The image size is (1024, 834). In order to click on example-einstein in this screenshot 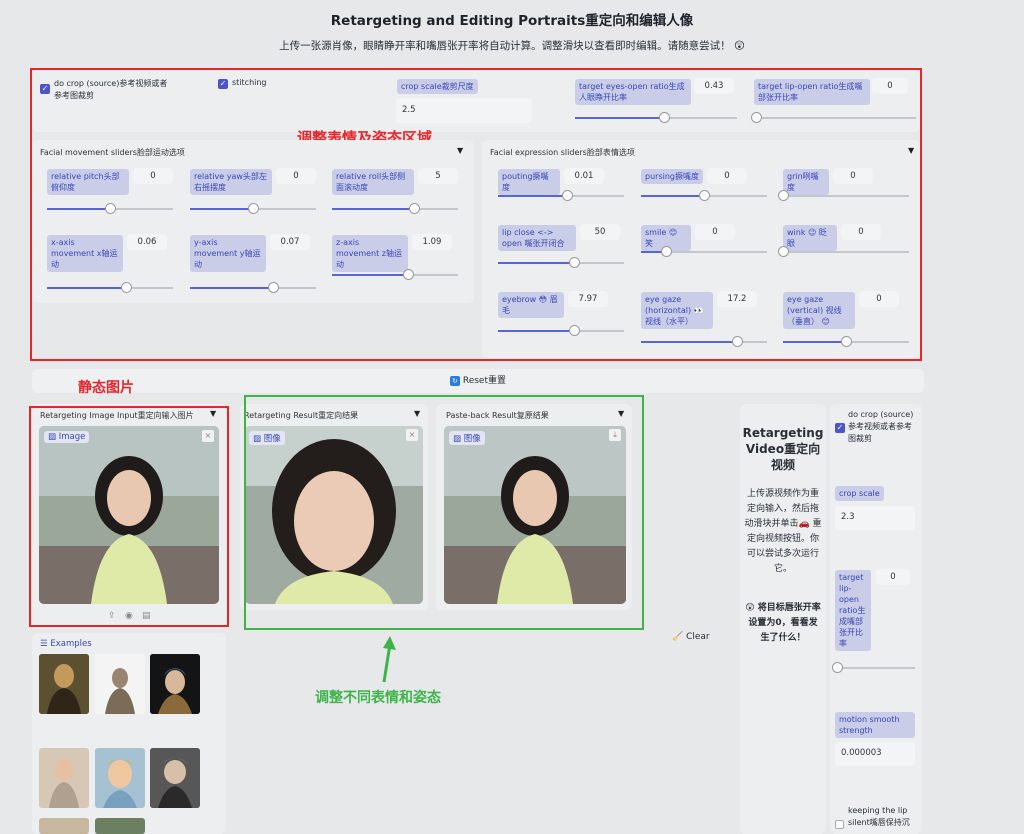, I will do `click(175, 778)`.